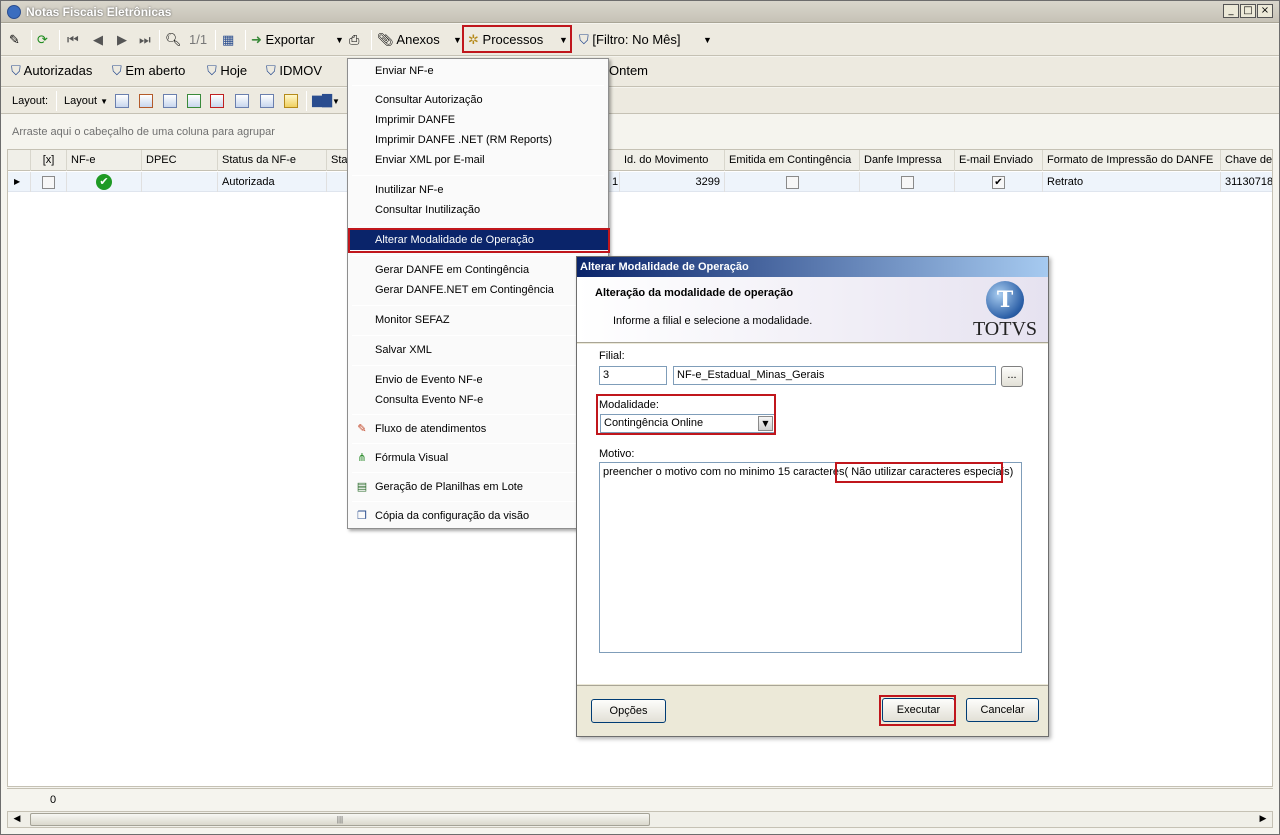  Describe the element at coordinates (180, 182) in the screenshot. I see `cell-dpec` at that location.